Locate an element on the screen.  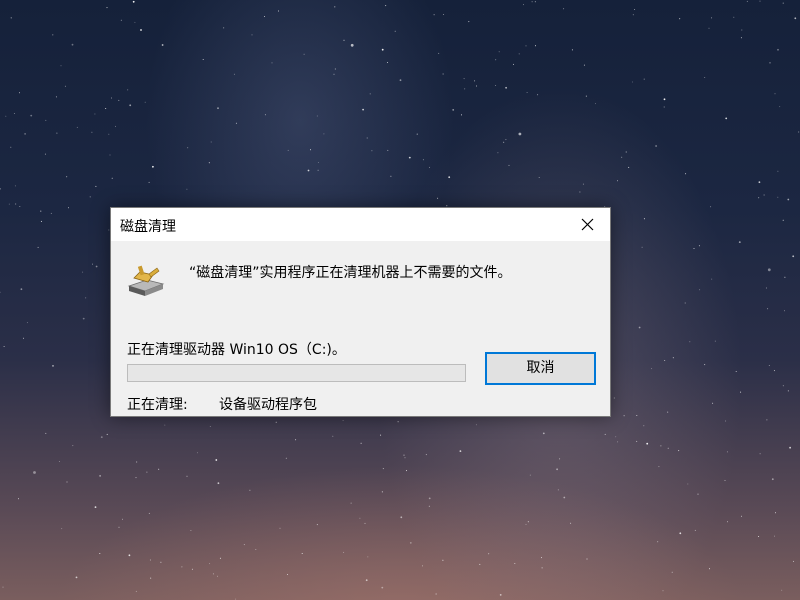
close-icon is located at coordinates (587, 224).